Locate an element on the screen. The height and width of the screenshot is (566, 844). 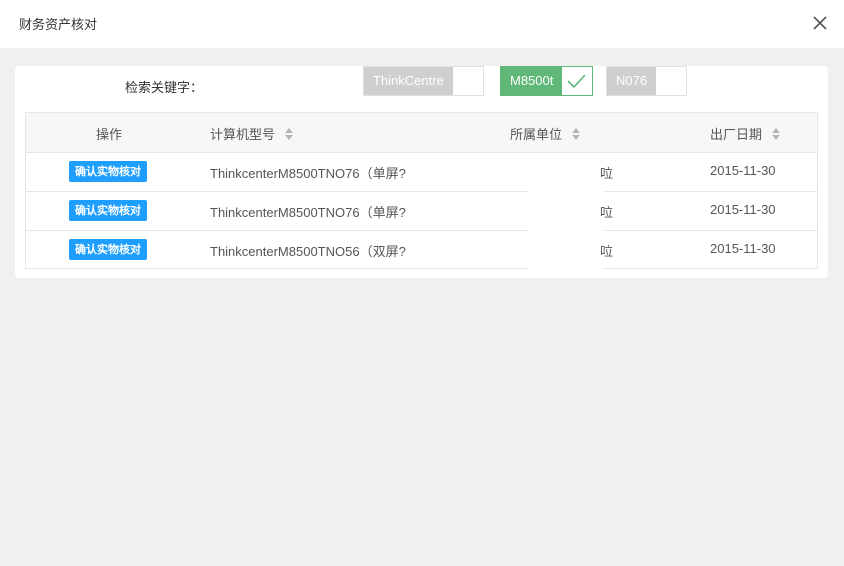
dialog-title: 财务资产核对 is located at coordinates (58, 25).